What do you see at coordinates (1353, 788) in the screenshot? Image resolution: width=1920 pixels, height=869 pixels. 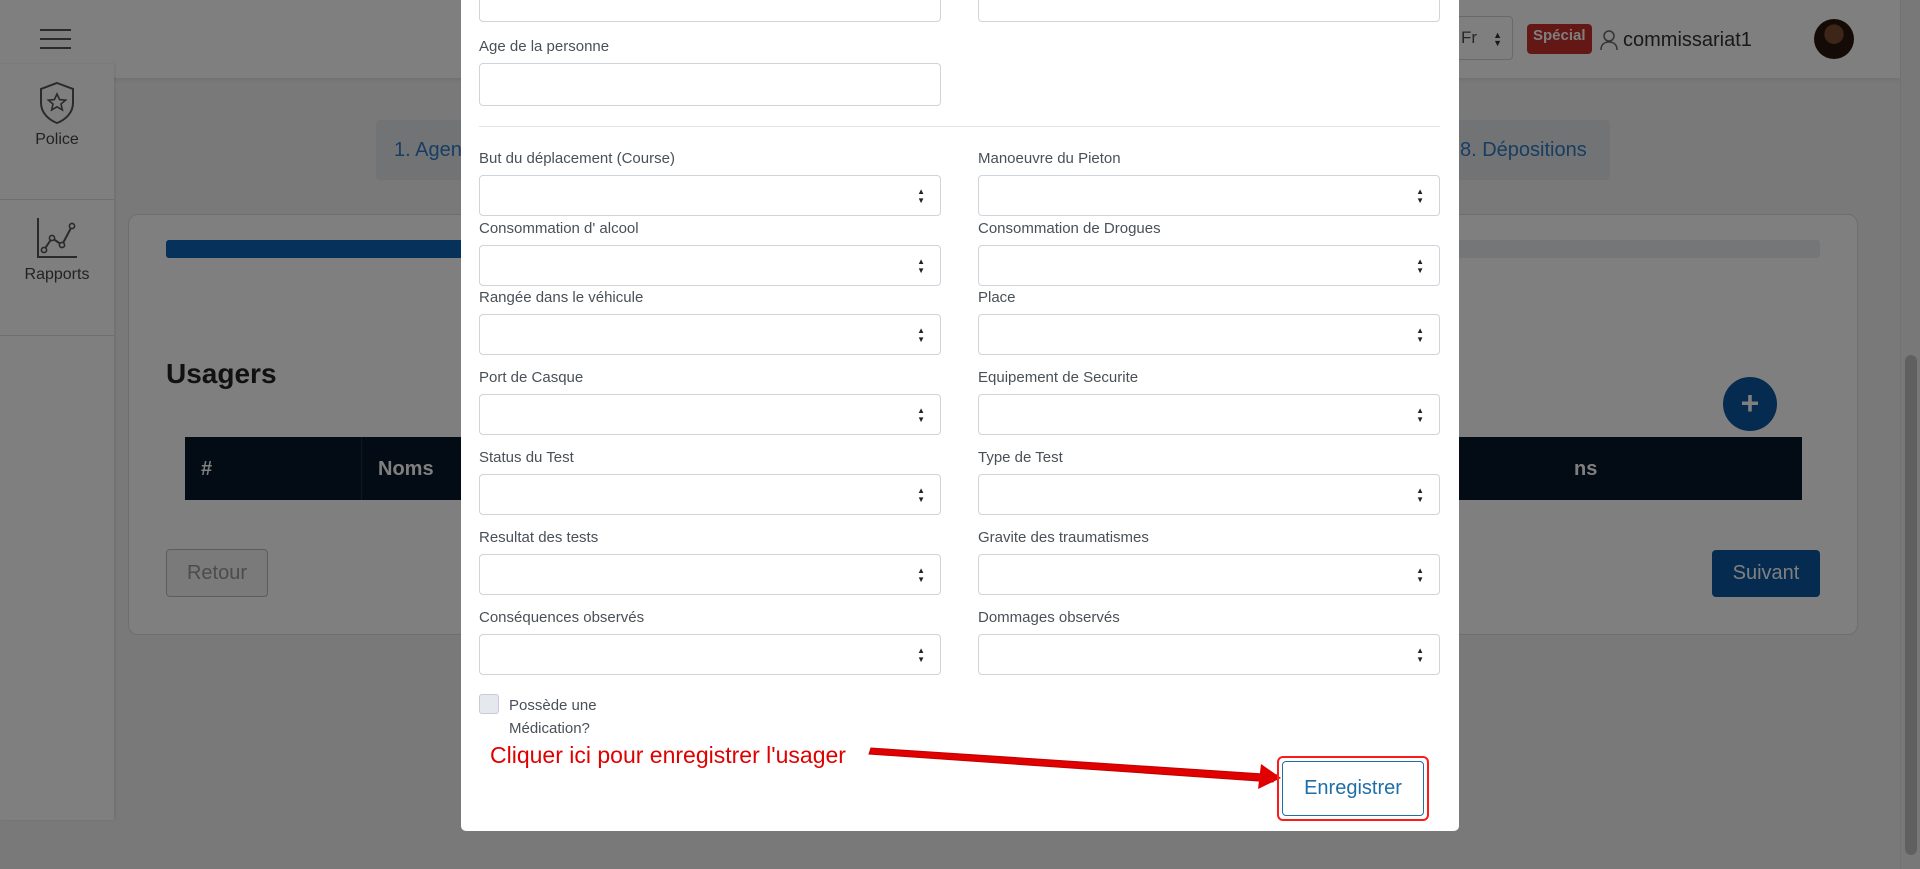 I see `save-button: Enregistrer` at bounding box center [1353, 788].